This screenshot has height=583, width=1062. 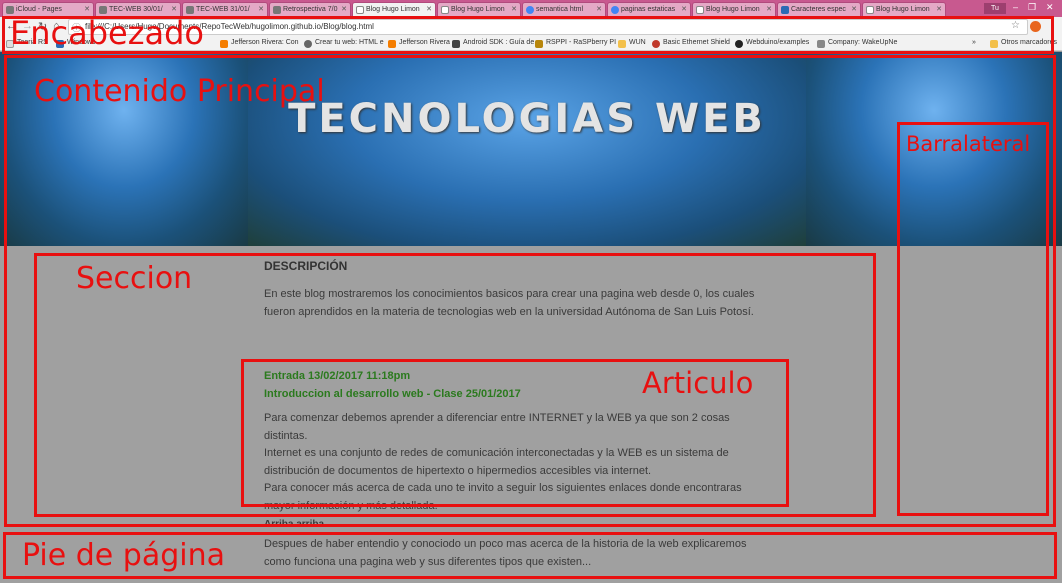 I want to click on maximize-icon: ❐, so click(x=1032, y=7).